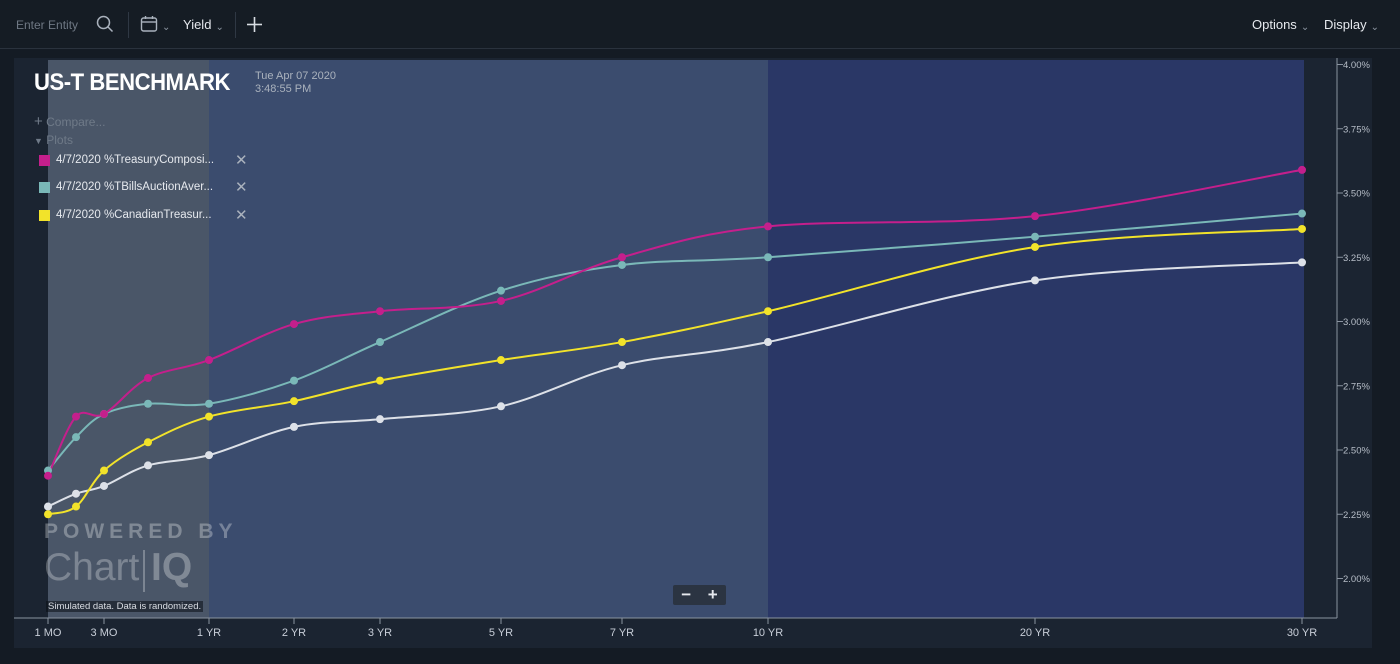 Image resolution: width=1400 pixels, height=664 pixels. I want to click on y-tick-label: 3.75%, so click(1356, 129).